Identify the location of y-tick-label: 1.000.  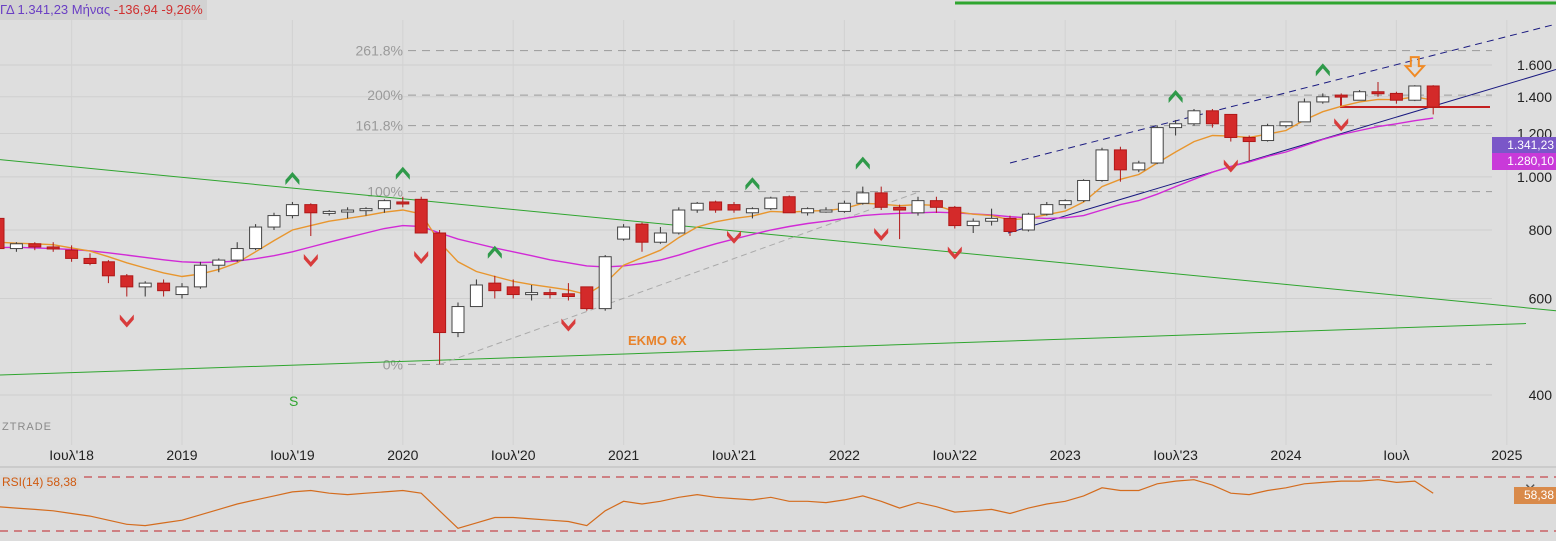
(1534, 177).